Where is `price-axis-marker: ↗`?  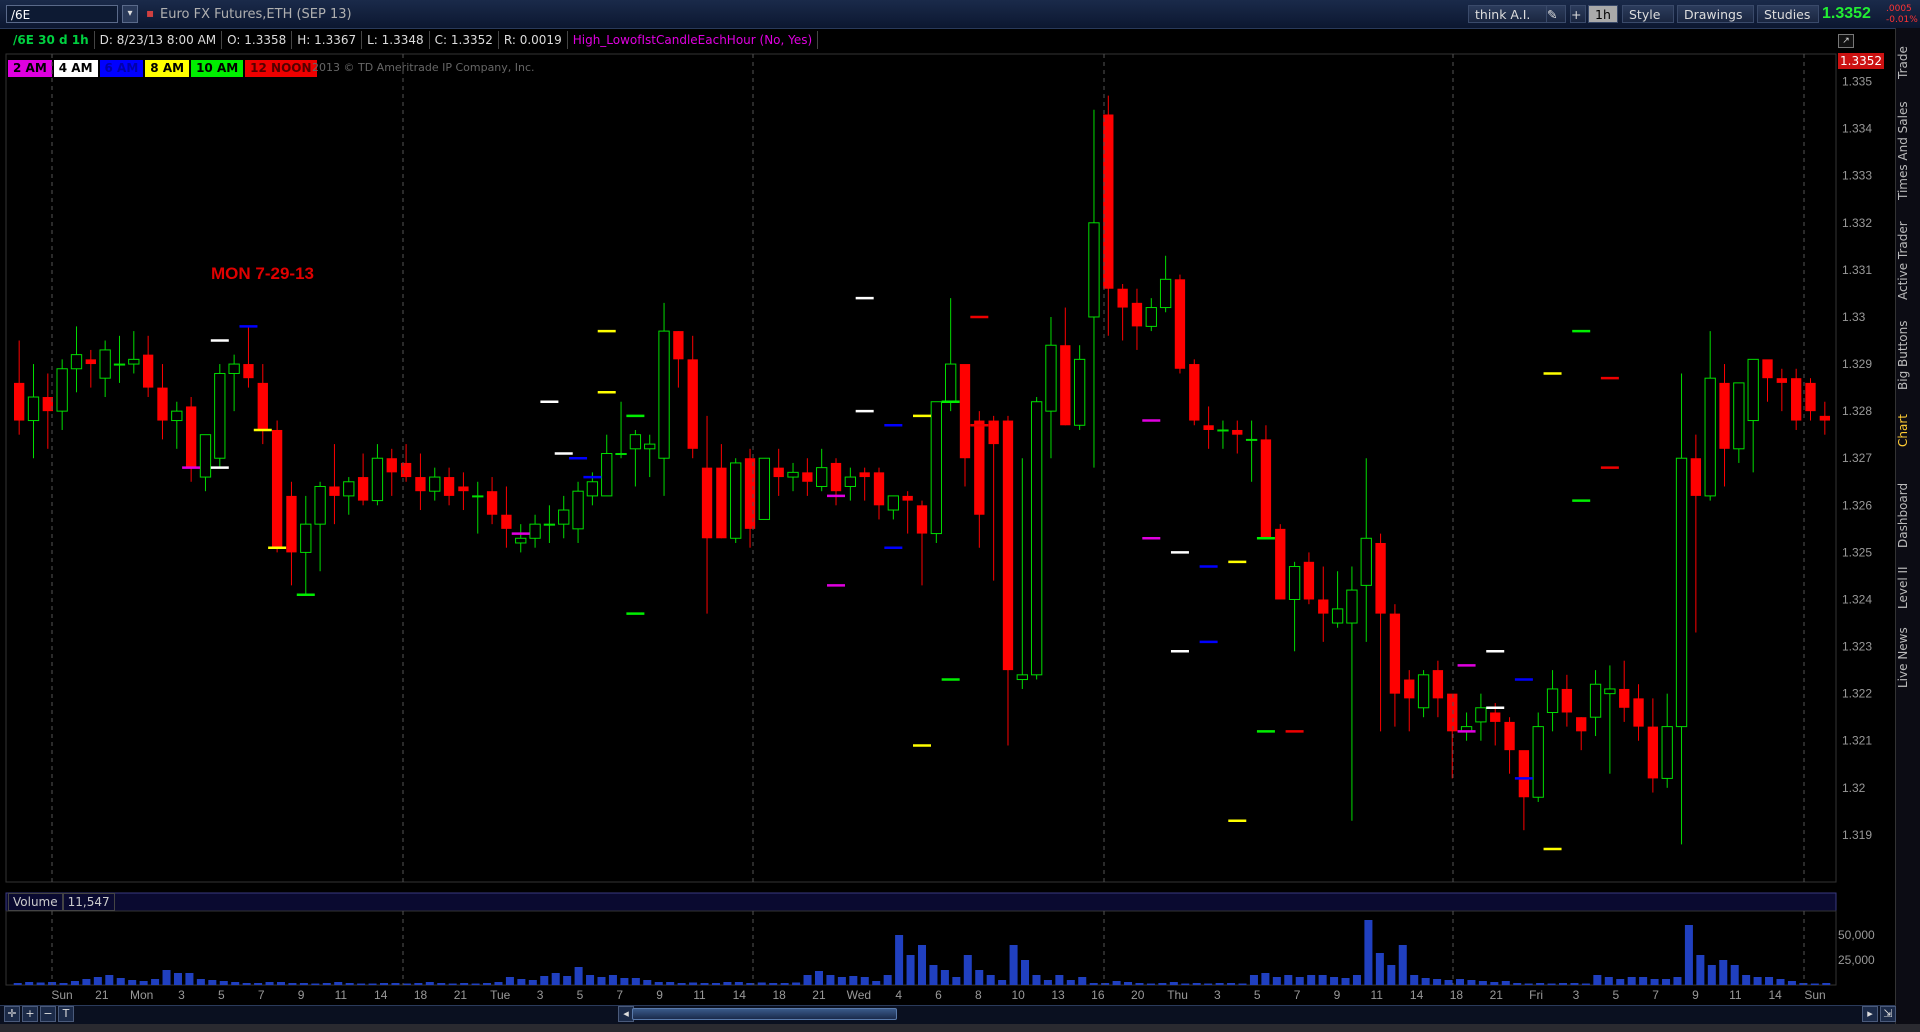 price-axis-marker: ↗ is located at coordinates (1846, 41).